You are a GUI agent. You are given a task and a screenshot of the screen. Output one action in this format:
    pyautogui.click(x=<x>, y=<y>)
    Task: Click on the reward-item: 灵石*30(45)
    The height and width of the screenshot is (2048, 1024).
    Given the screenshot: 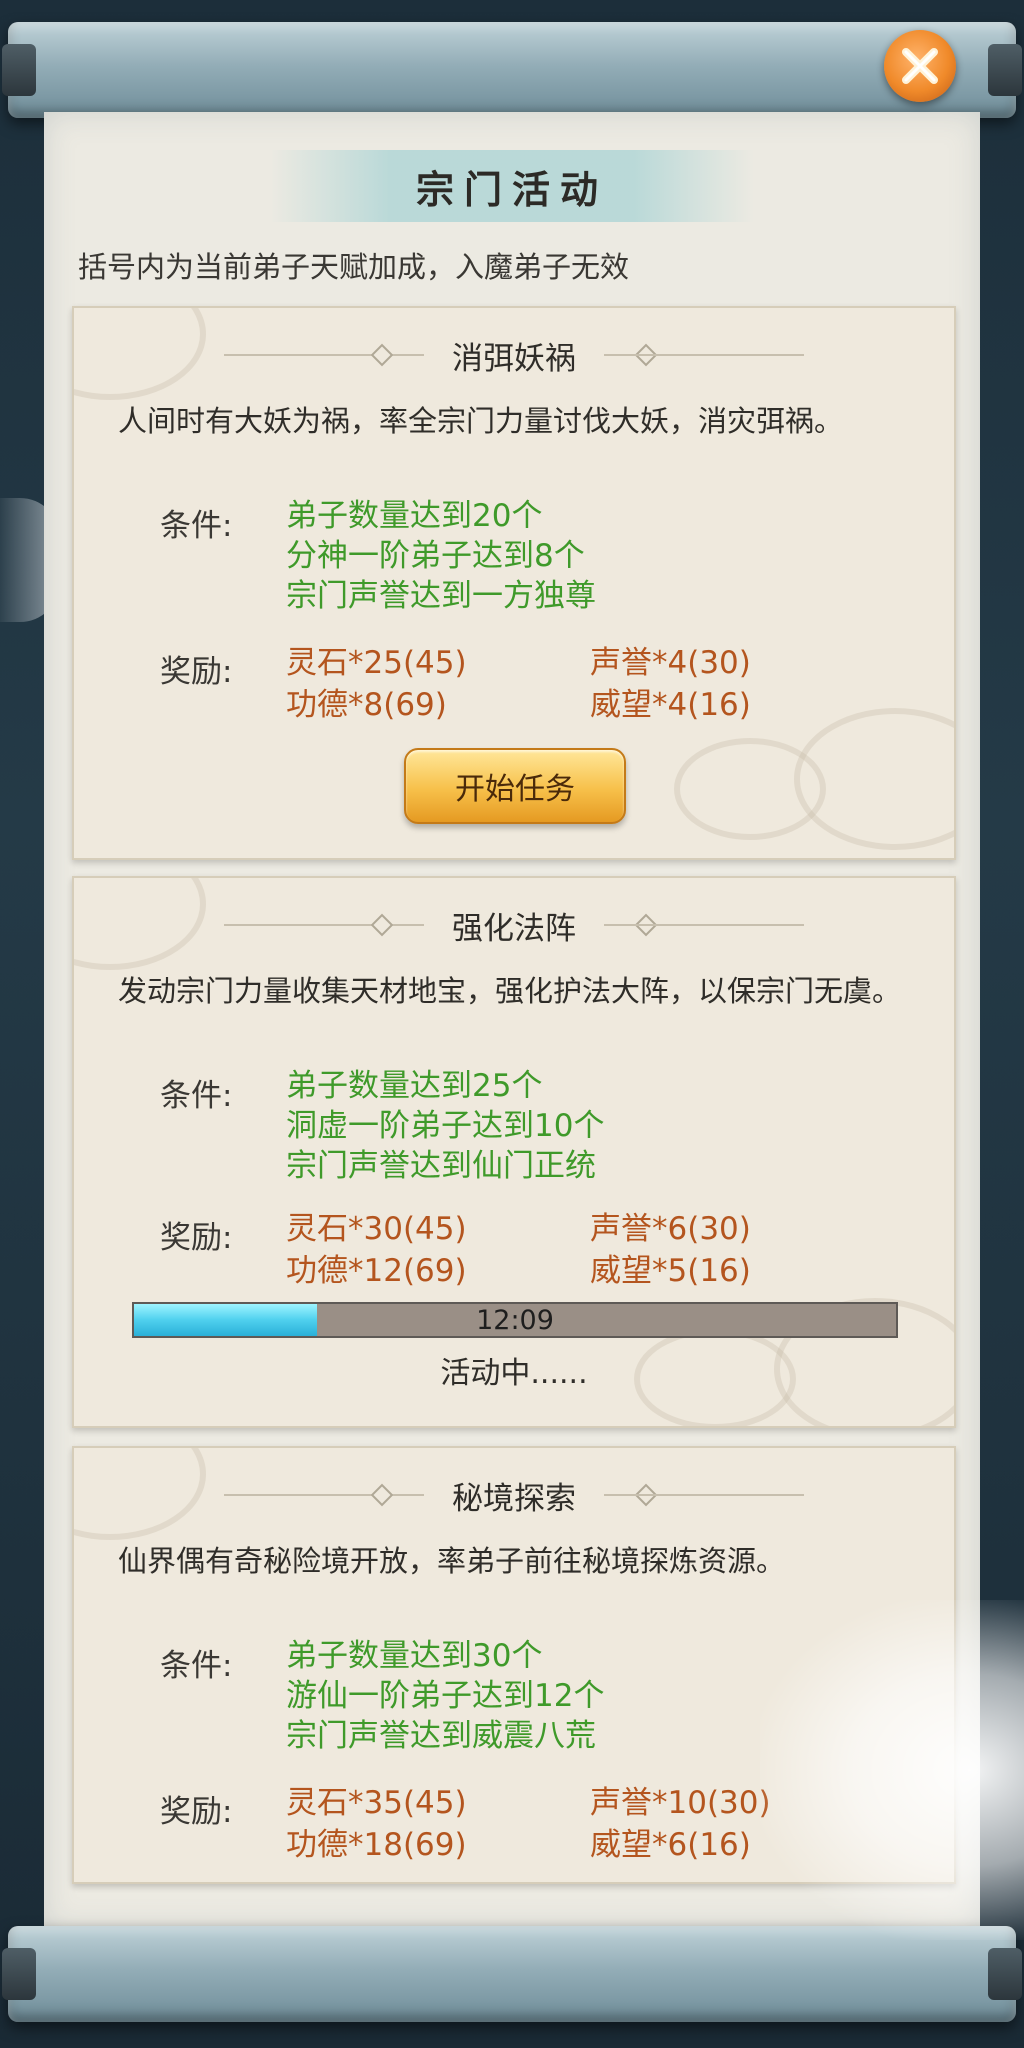 What is the action you would take?
    pyautogui.click(x=376, y=1229)
    